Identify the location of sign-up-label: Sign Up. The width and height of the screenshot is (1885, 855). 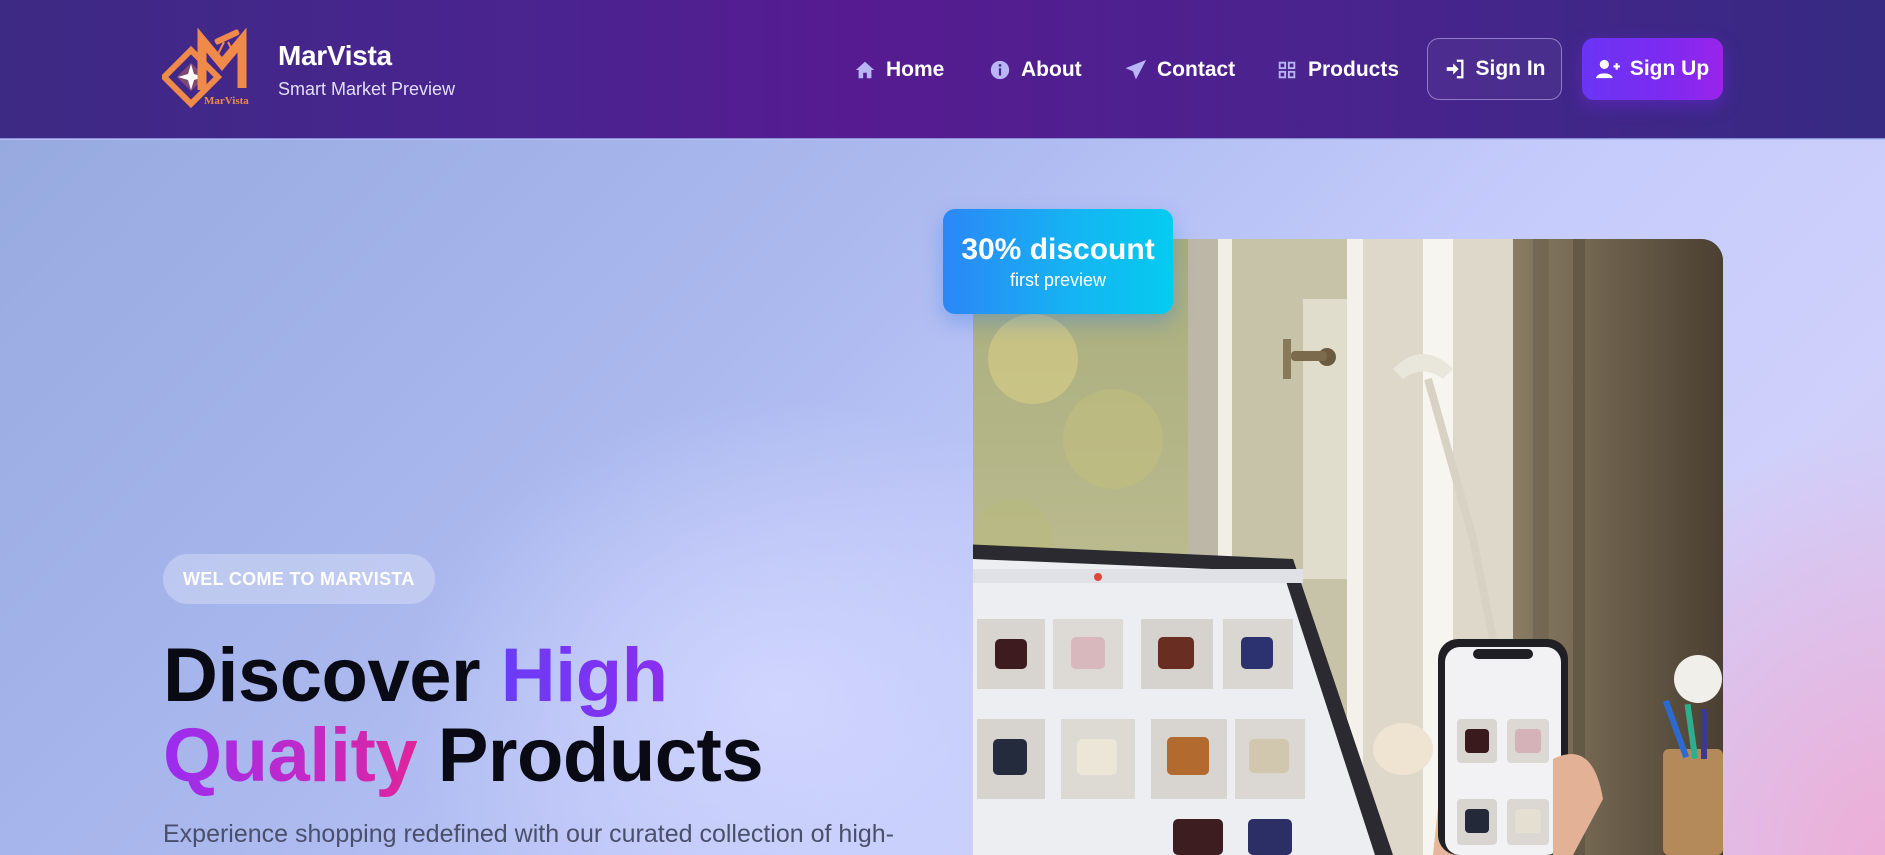
(1669, 68).